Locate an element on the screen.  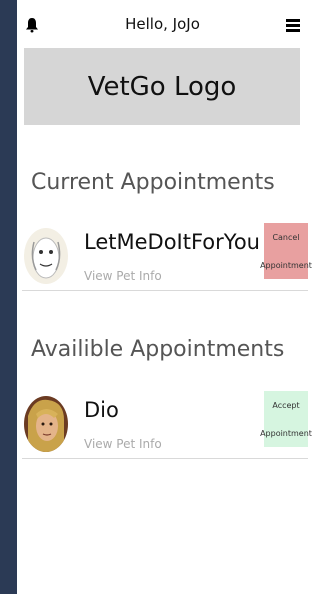
accept-appointment-button: Accept Appointment is located at coordinates (286, 419).